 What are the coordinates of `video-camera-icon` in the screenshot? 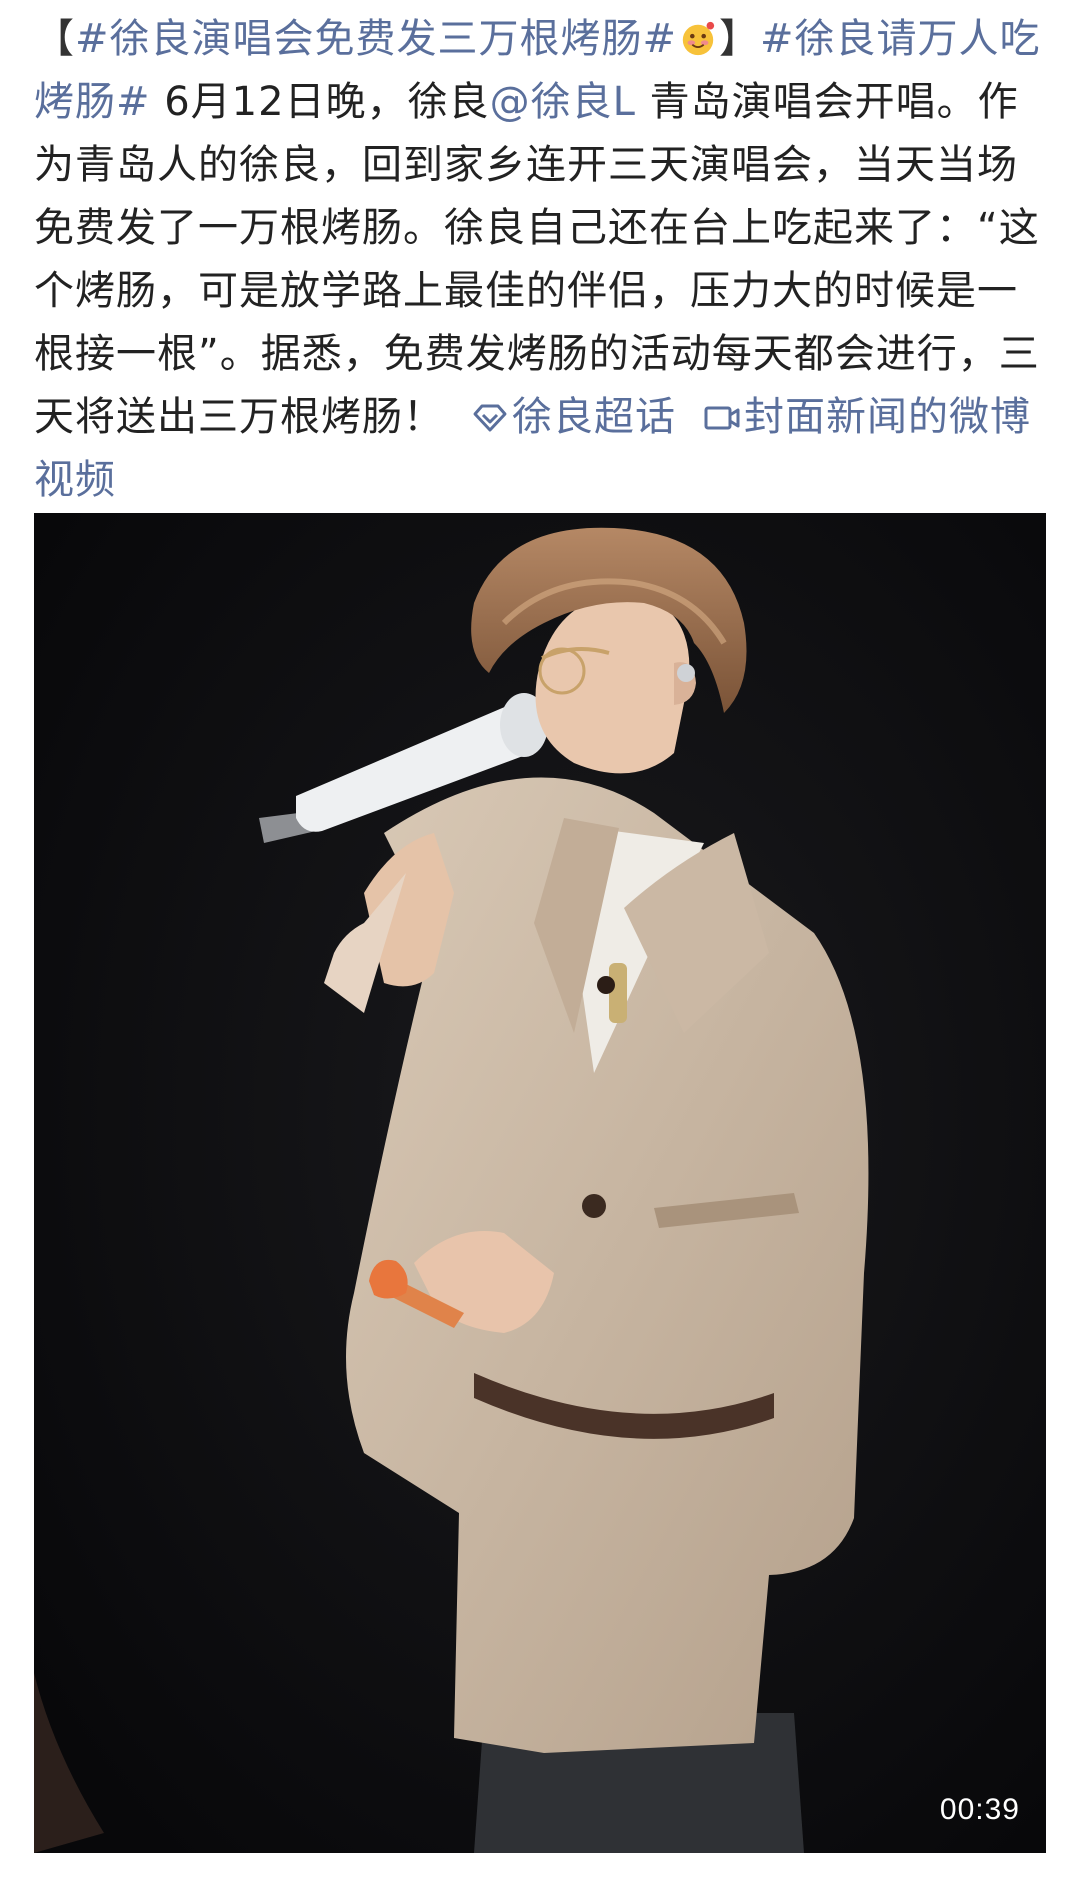 It's located at (722, 409).